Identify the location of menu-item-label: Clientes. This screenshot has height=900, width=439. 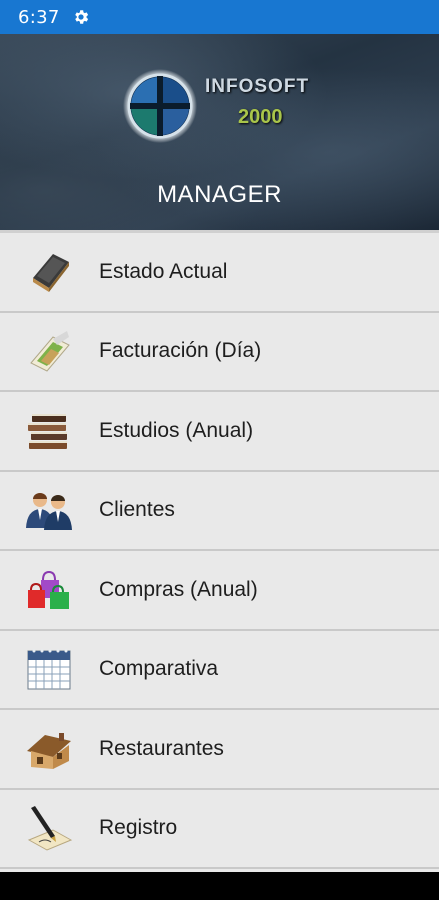
(137, 510).